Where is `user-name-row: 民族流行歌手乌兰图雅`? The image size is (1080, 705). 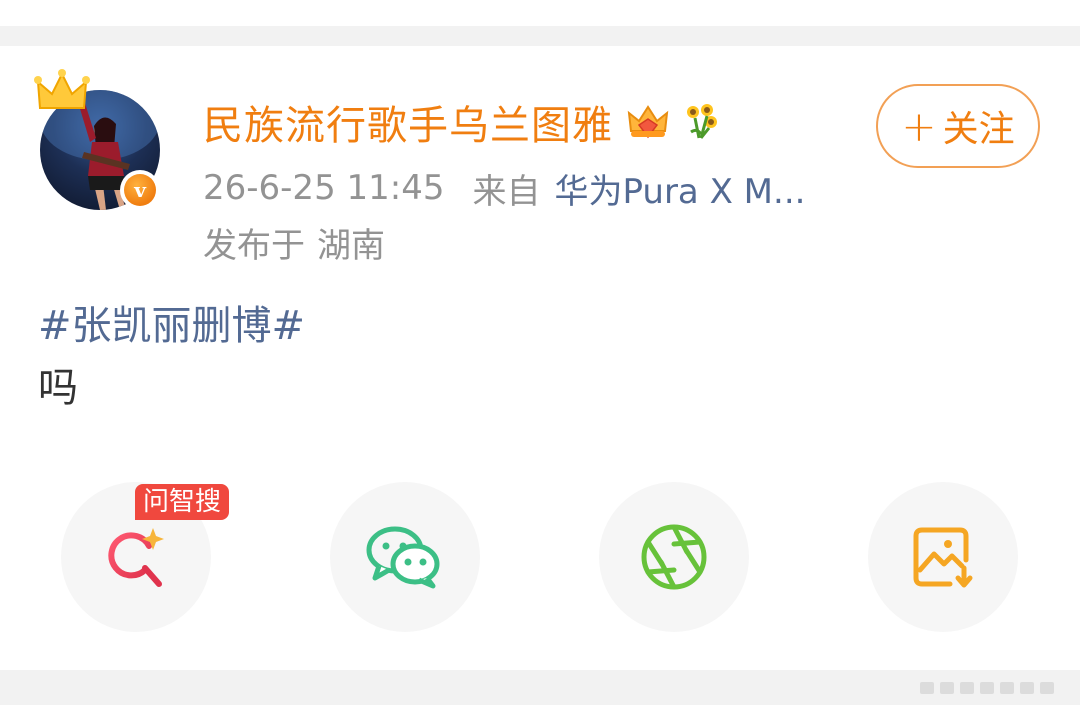
user-name-row: 民族流行歌手乌兰图雅 is located at coordinates (462, 122).